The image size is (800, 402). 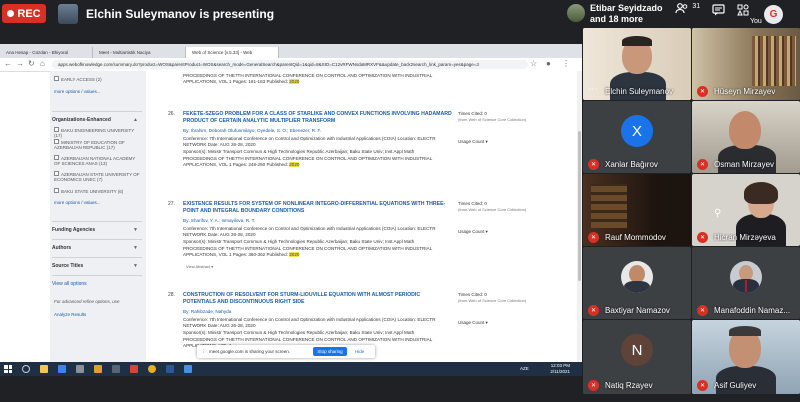 What do you see at coordinates (631, 164) in the screenshot?
I see `participant-name: Xanlar Bağırov` at bounding box center [631, 164].